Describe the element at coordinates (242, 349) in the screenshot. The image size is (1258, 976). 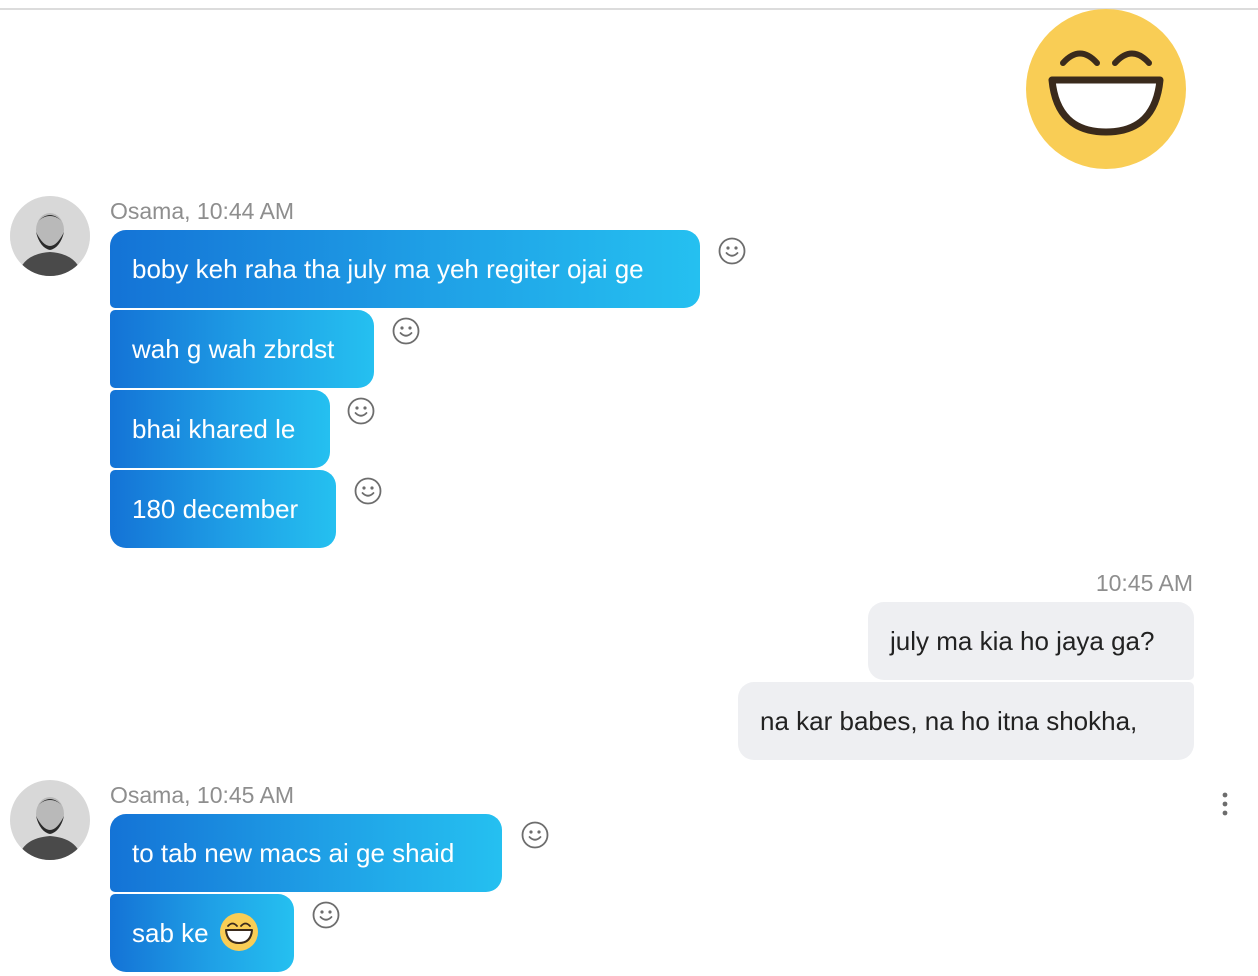
I see `message-bubble: wah g wah zbrdst` at that location.